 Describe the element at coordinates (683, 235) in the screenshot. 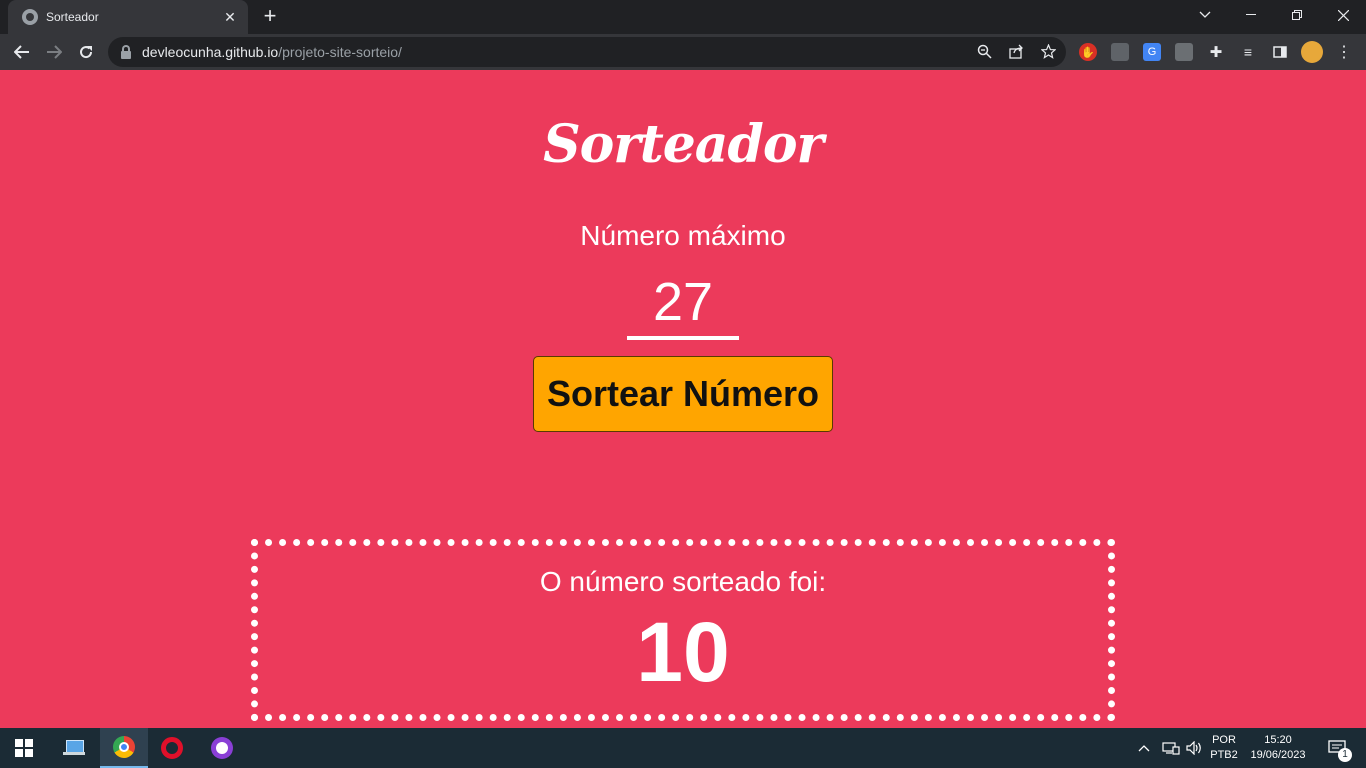

I see `max-number-label: Número máximo` at that location.